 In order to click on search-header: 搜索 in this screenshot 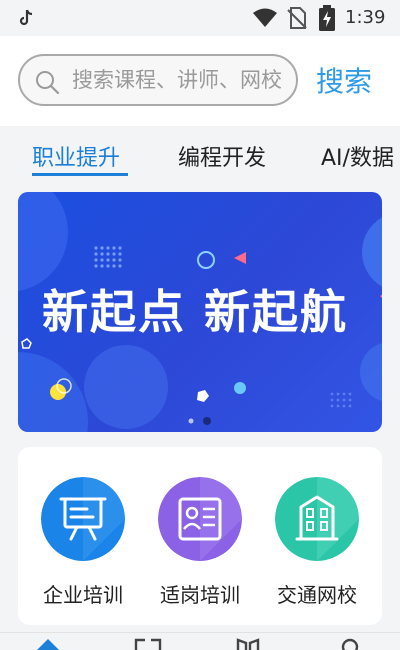, I will do `click(200, 81)`.